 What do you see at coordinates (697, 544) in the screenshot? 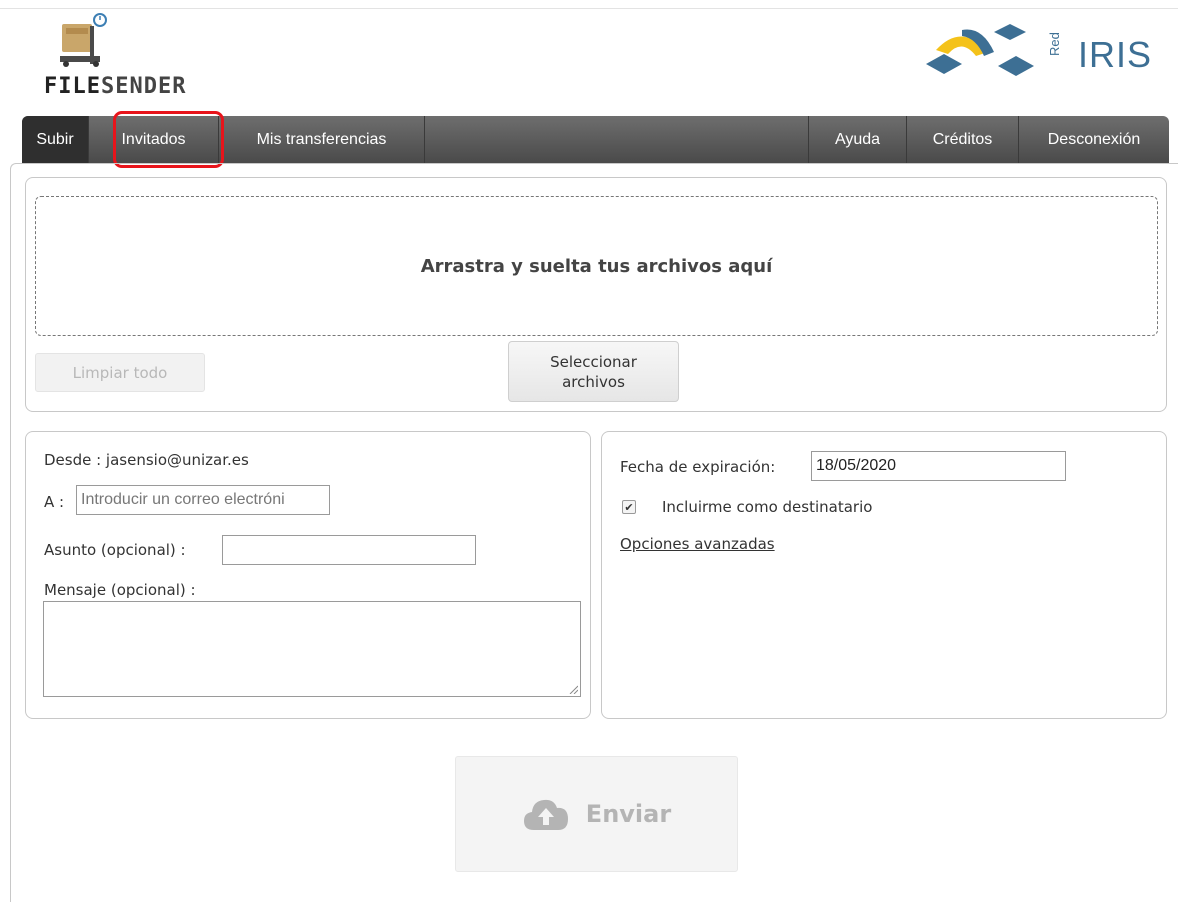
I see `advanced-options-link: Opciones avanzadas` at bounding box center [697, 544].